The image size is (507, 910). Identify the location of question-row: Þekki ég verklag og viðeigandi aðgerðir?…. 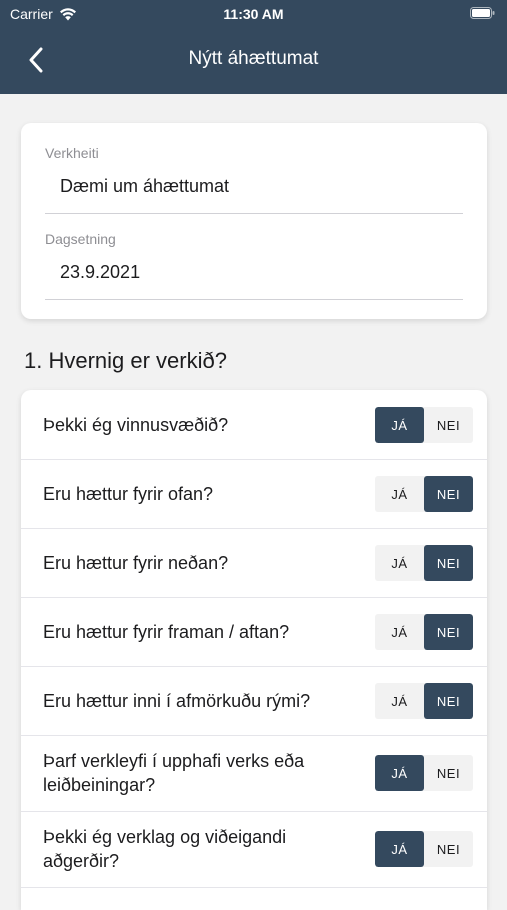
(254, 849).